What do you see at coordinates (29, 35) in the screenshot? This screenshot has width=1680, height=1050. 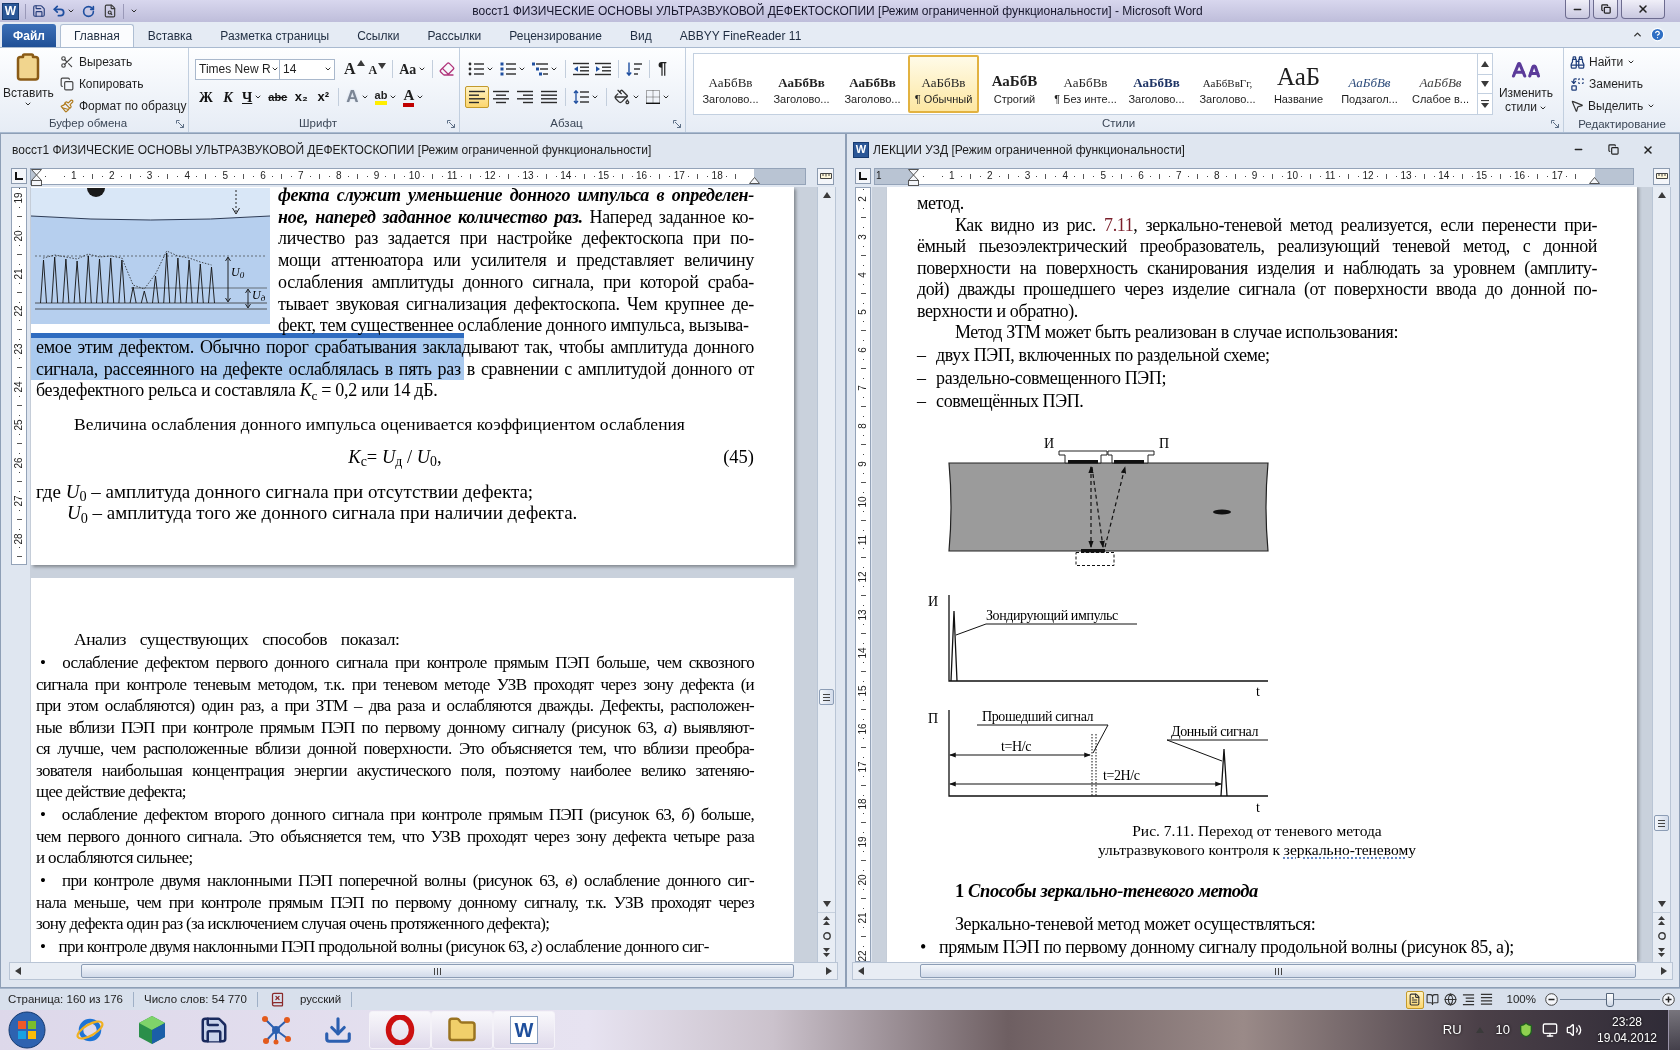 I see `file-tab: Файл` at bounding box center [29, 35].